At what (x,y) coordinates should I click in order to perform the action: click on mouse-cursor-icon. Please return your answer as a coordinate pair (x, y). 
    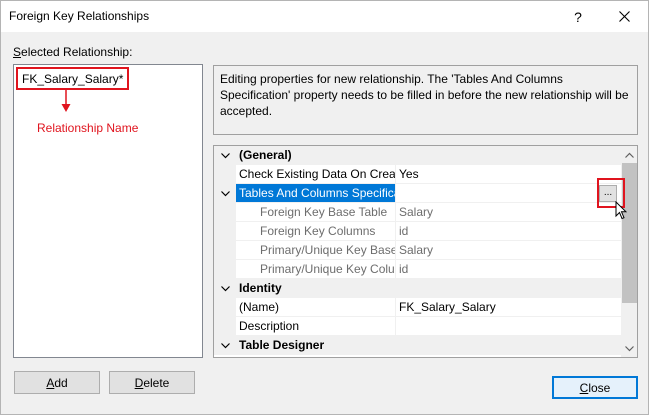
    Looking at the image, I should click on (621, 210).